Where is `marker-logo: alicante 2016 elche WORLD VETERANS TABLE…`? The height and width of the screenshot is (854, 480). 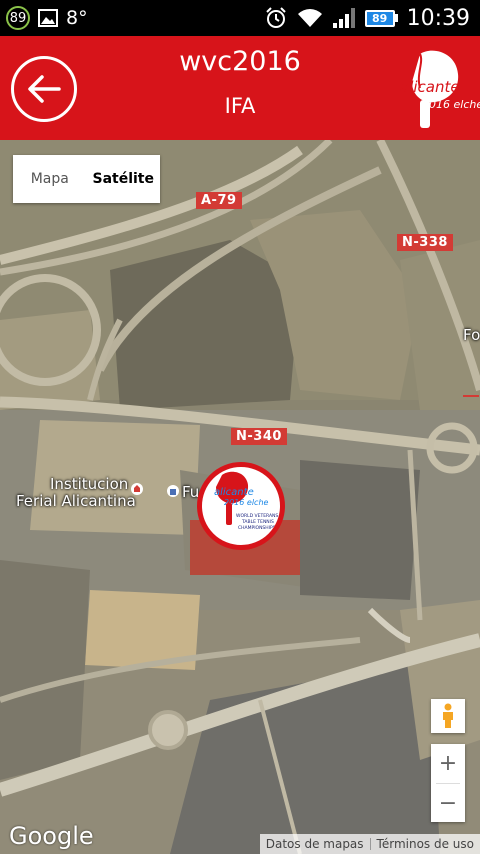 marker-logo: alicante 2016 elche WORLD VETERANS TABLE… is located at coordinates (246, 501).